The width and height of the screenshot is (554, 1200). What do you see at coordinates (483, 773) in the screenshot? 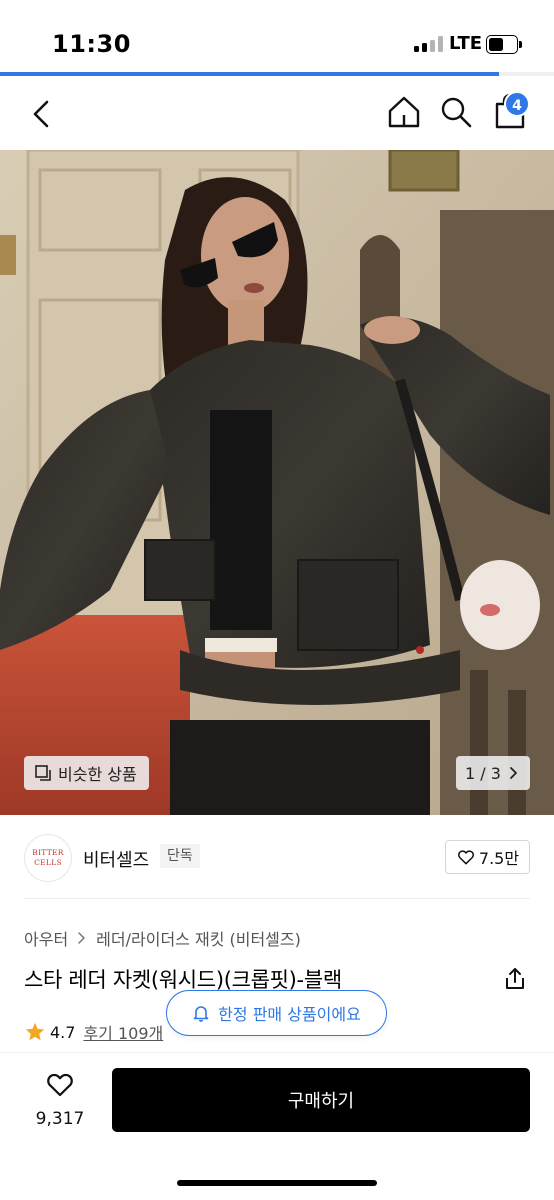
I see `image-page-indicator: 1 / 3` at bounding box center [483, 773].